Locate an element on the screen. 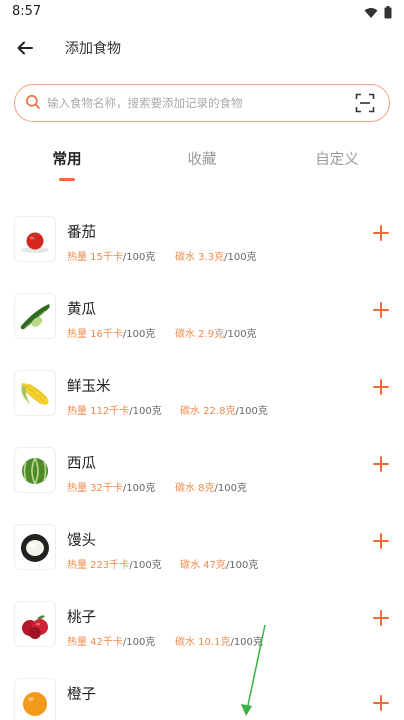 This screenshot has width=404, height=720. tab-custom: 自定义 is located at coordinates (337, 158).